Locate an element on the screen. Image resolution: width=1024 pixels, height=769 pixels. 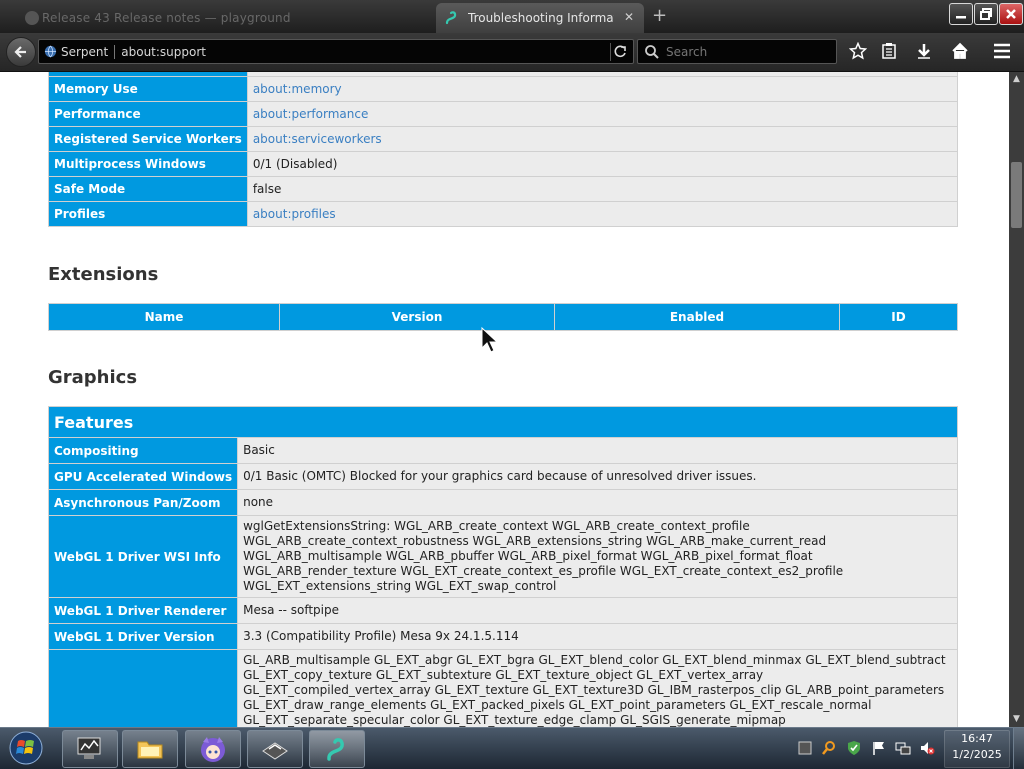
row-value: 0/1 (Disabled) is located at coordinates (602, 164).